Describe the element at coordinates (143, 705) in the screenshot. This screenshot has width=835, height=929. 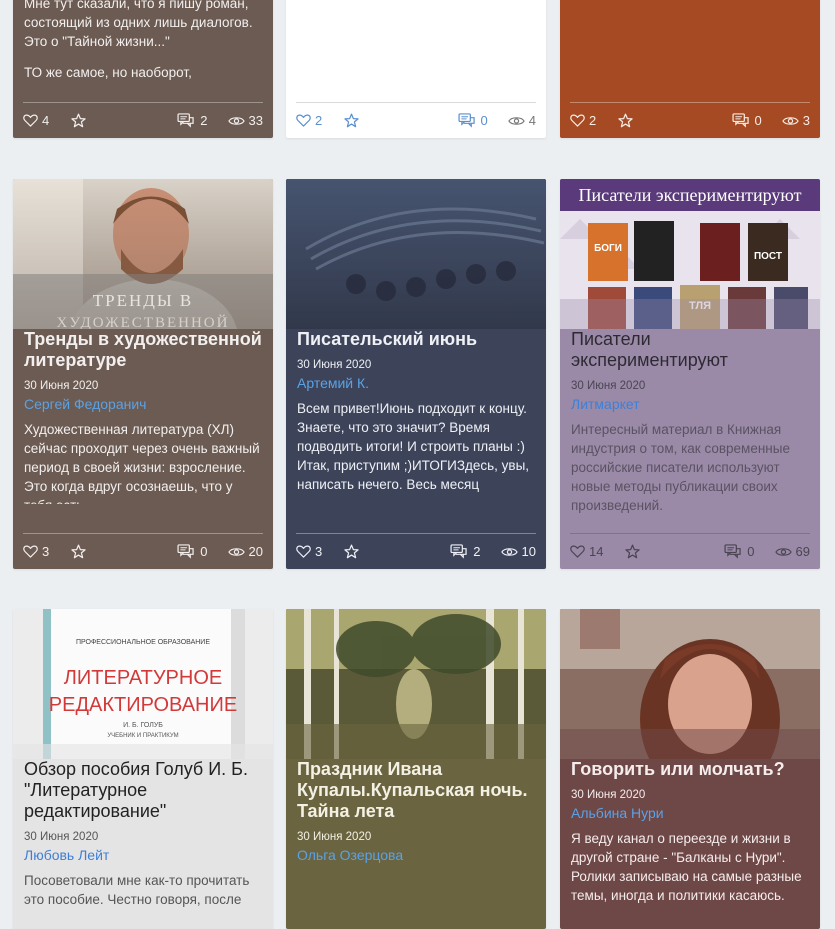
I see `cover-caption: РЕДАКТИРОВАНИЕ` at that location.